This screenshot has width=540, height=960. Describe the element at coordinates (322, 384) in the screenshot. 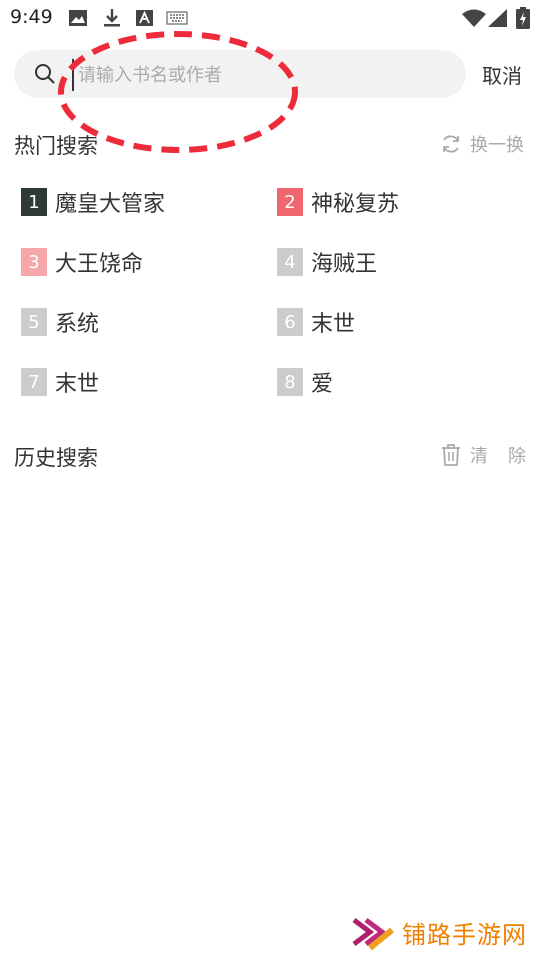

I see `hot-item-label: 爱` at that location.